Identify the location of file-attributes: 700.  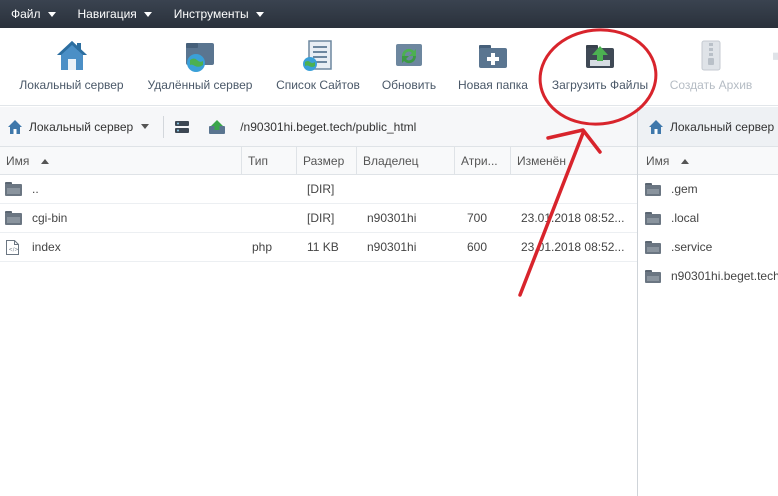
(477, 218).